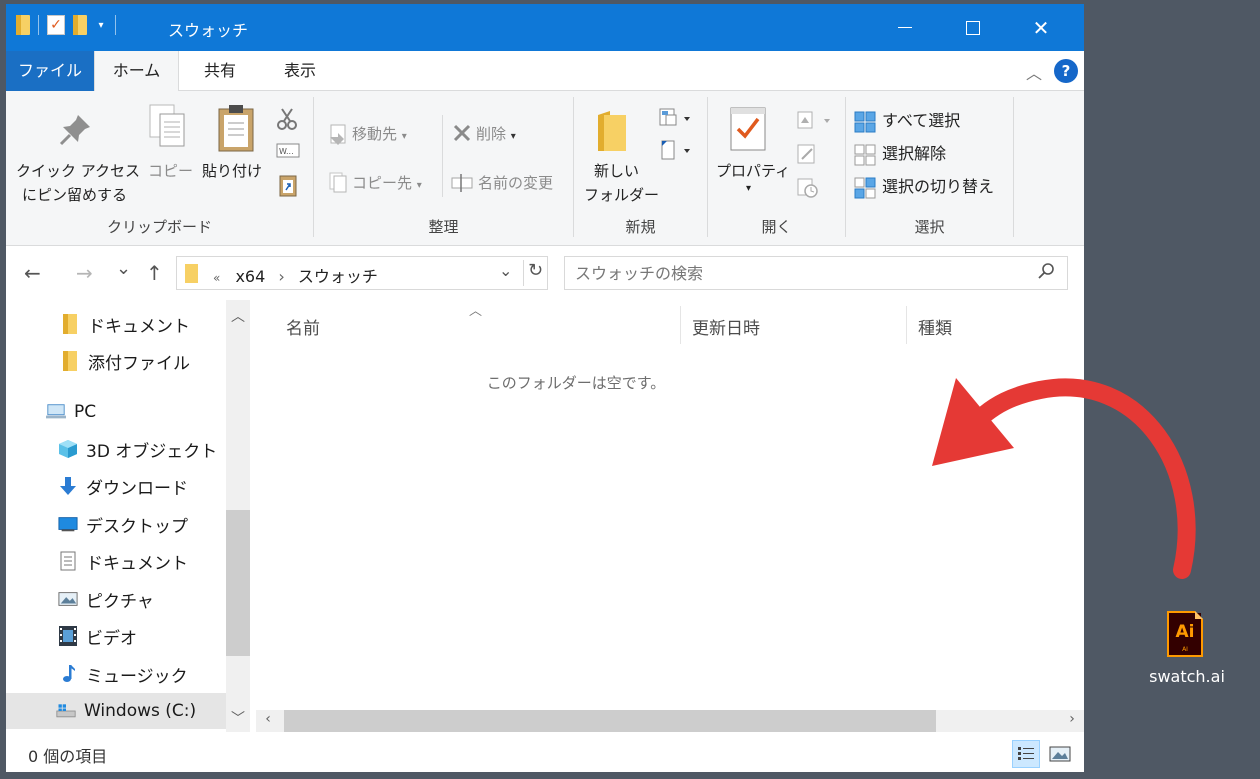 This screenshot has width=1260, height=779. Describe the element at coordinates (1086, 478) in the screenshot. I see `arrow-shaft` at that location.